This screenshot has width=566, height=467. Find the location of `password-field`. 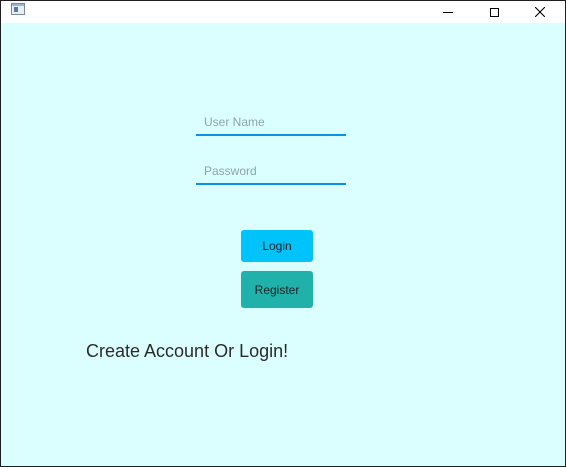

password-field is located at coordinates (271, 172).